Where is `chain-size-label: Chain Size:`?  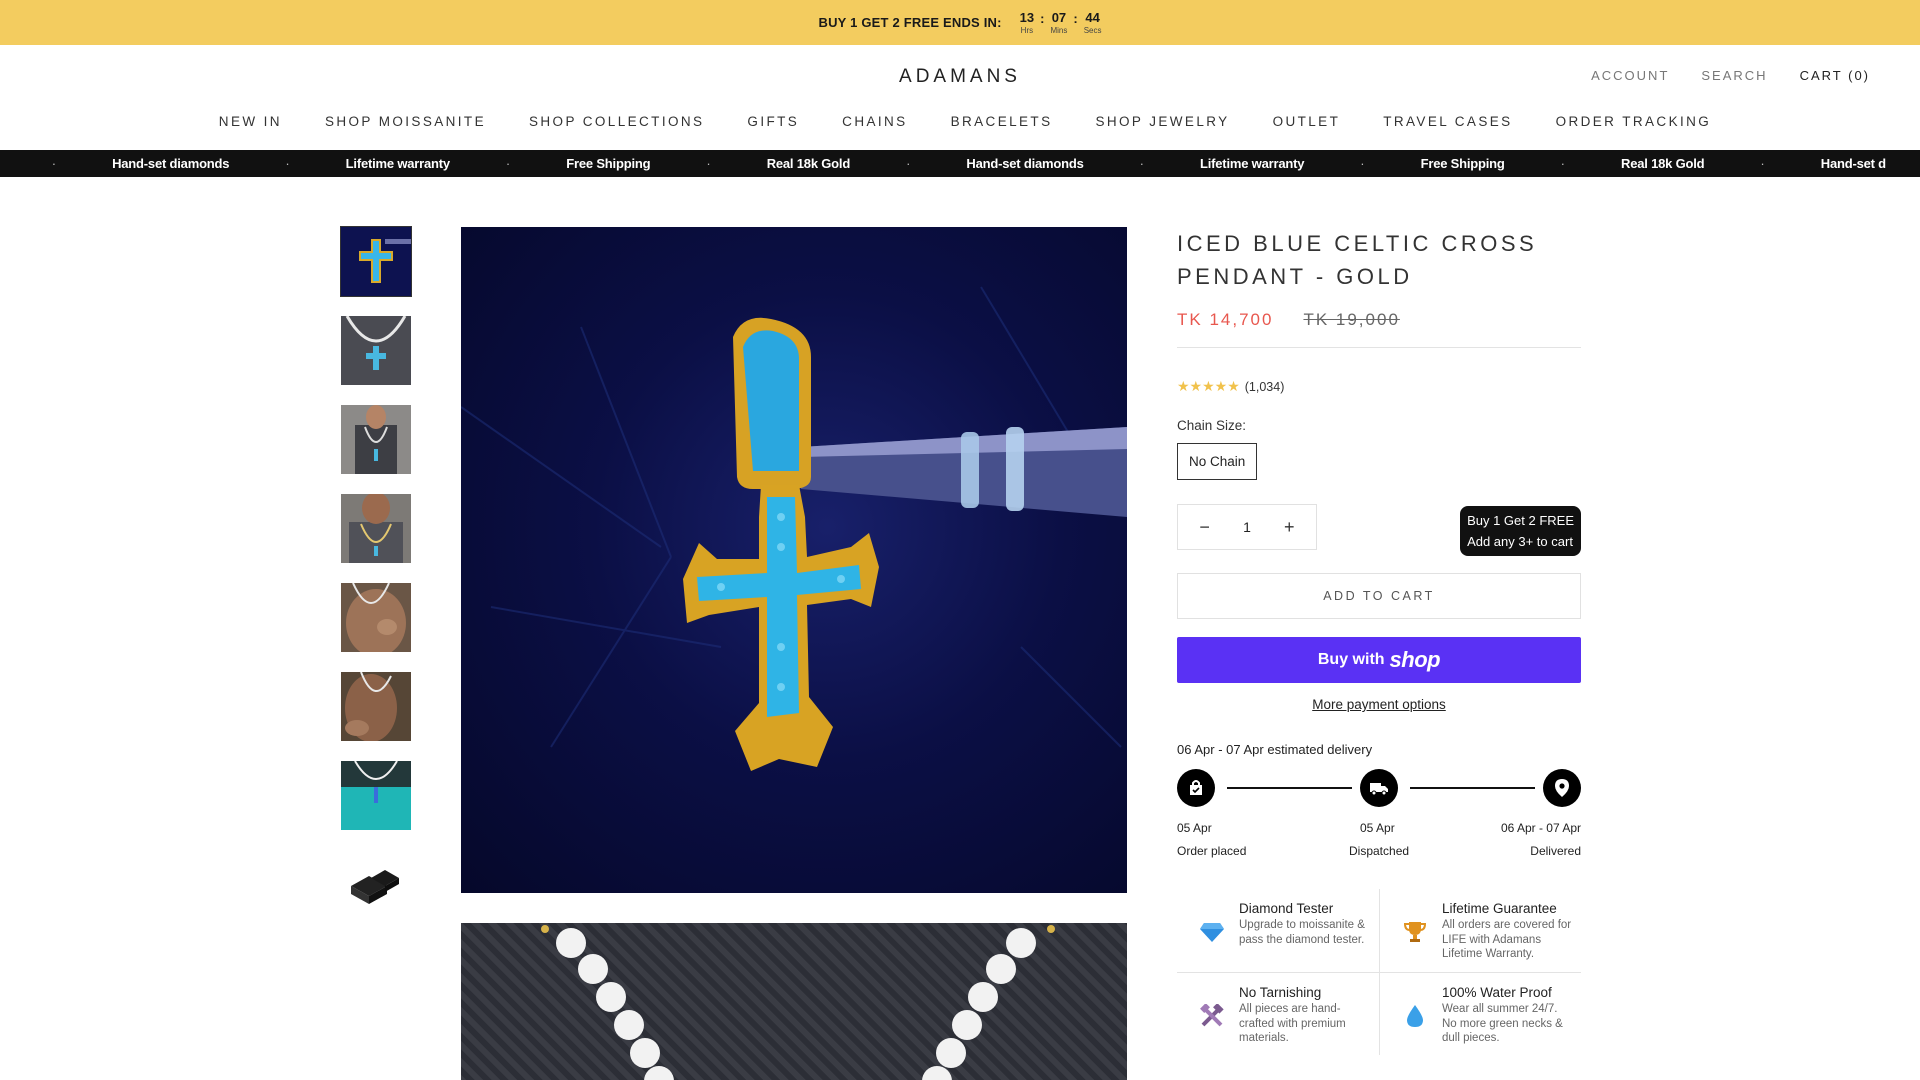 chain-size-label: Chain Size: is located at coordinates (1212, 425).